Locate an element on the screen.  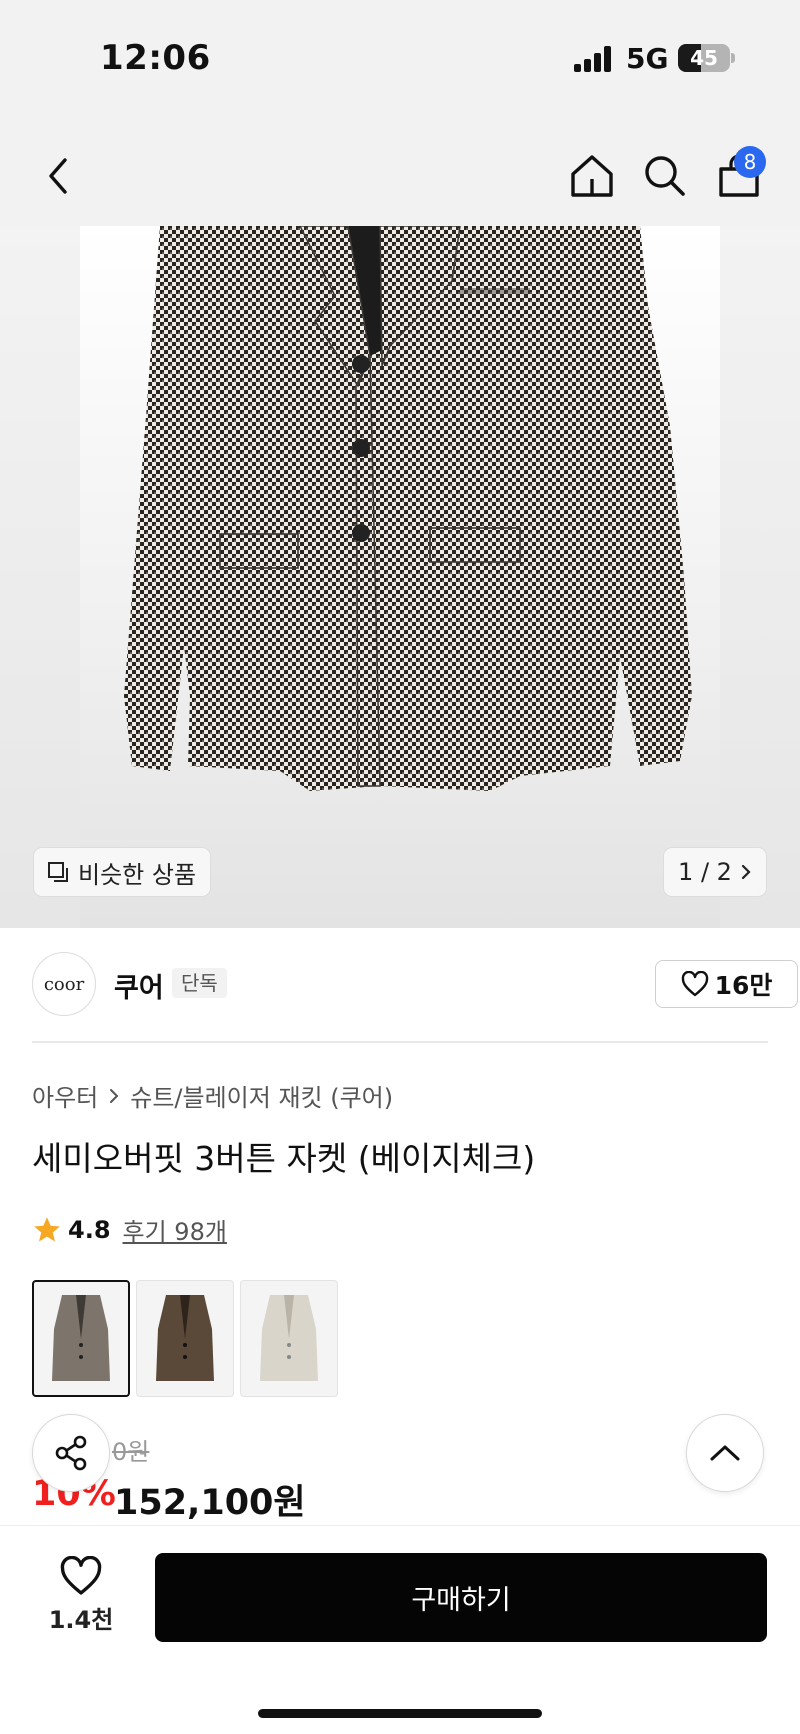
similar-items-label: 비슷한 상품 is located at coordinates (137, 874).